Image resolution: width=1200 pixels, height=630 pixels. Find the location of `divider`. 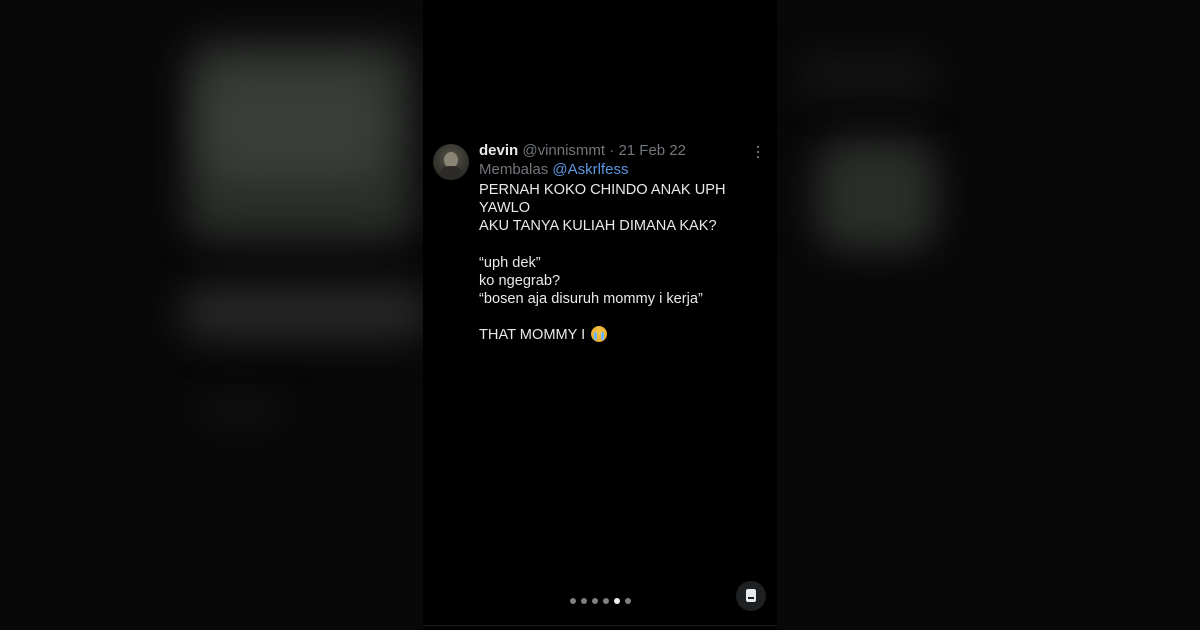

divider is located at coordinates (600, 625).